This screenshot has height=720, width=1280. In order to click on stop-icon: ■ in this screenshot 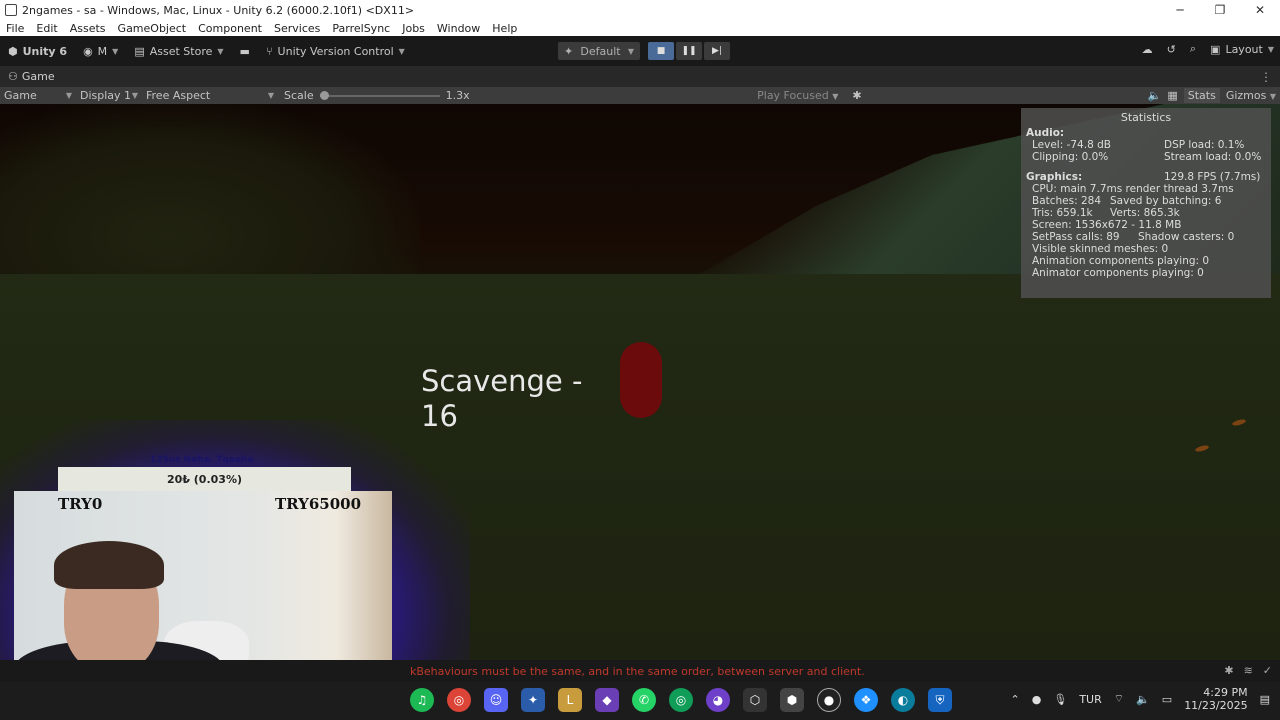, I will do `click(661, 51)`.